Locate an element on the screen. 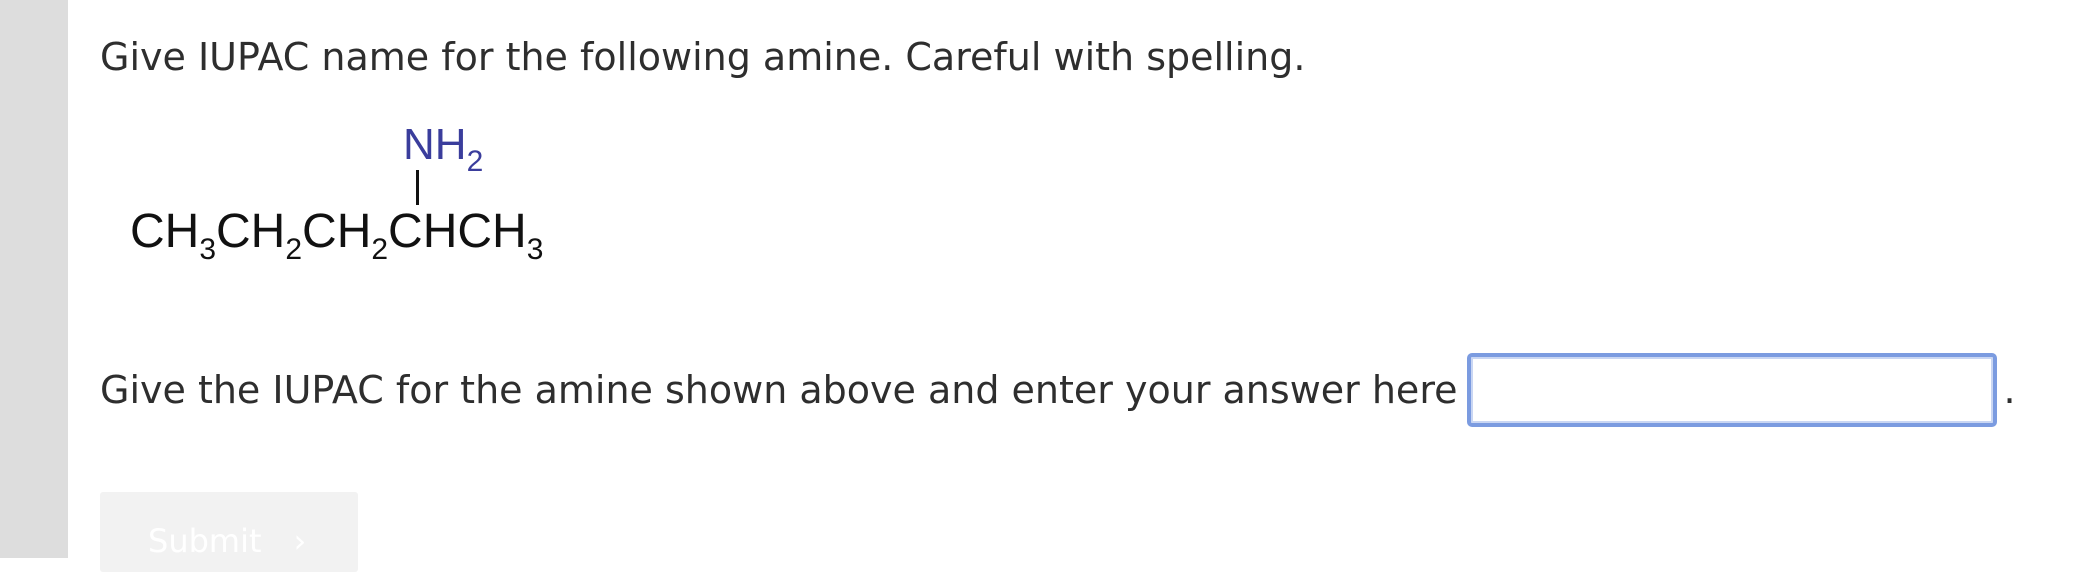 The image size is (2081, 572). amino-label: NH is located at coordinates (435, 144).